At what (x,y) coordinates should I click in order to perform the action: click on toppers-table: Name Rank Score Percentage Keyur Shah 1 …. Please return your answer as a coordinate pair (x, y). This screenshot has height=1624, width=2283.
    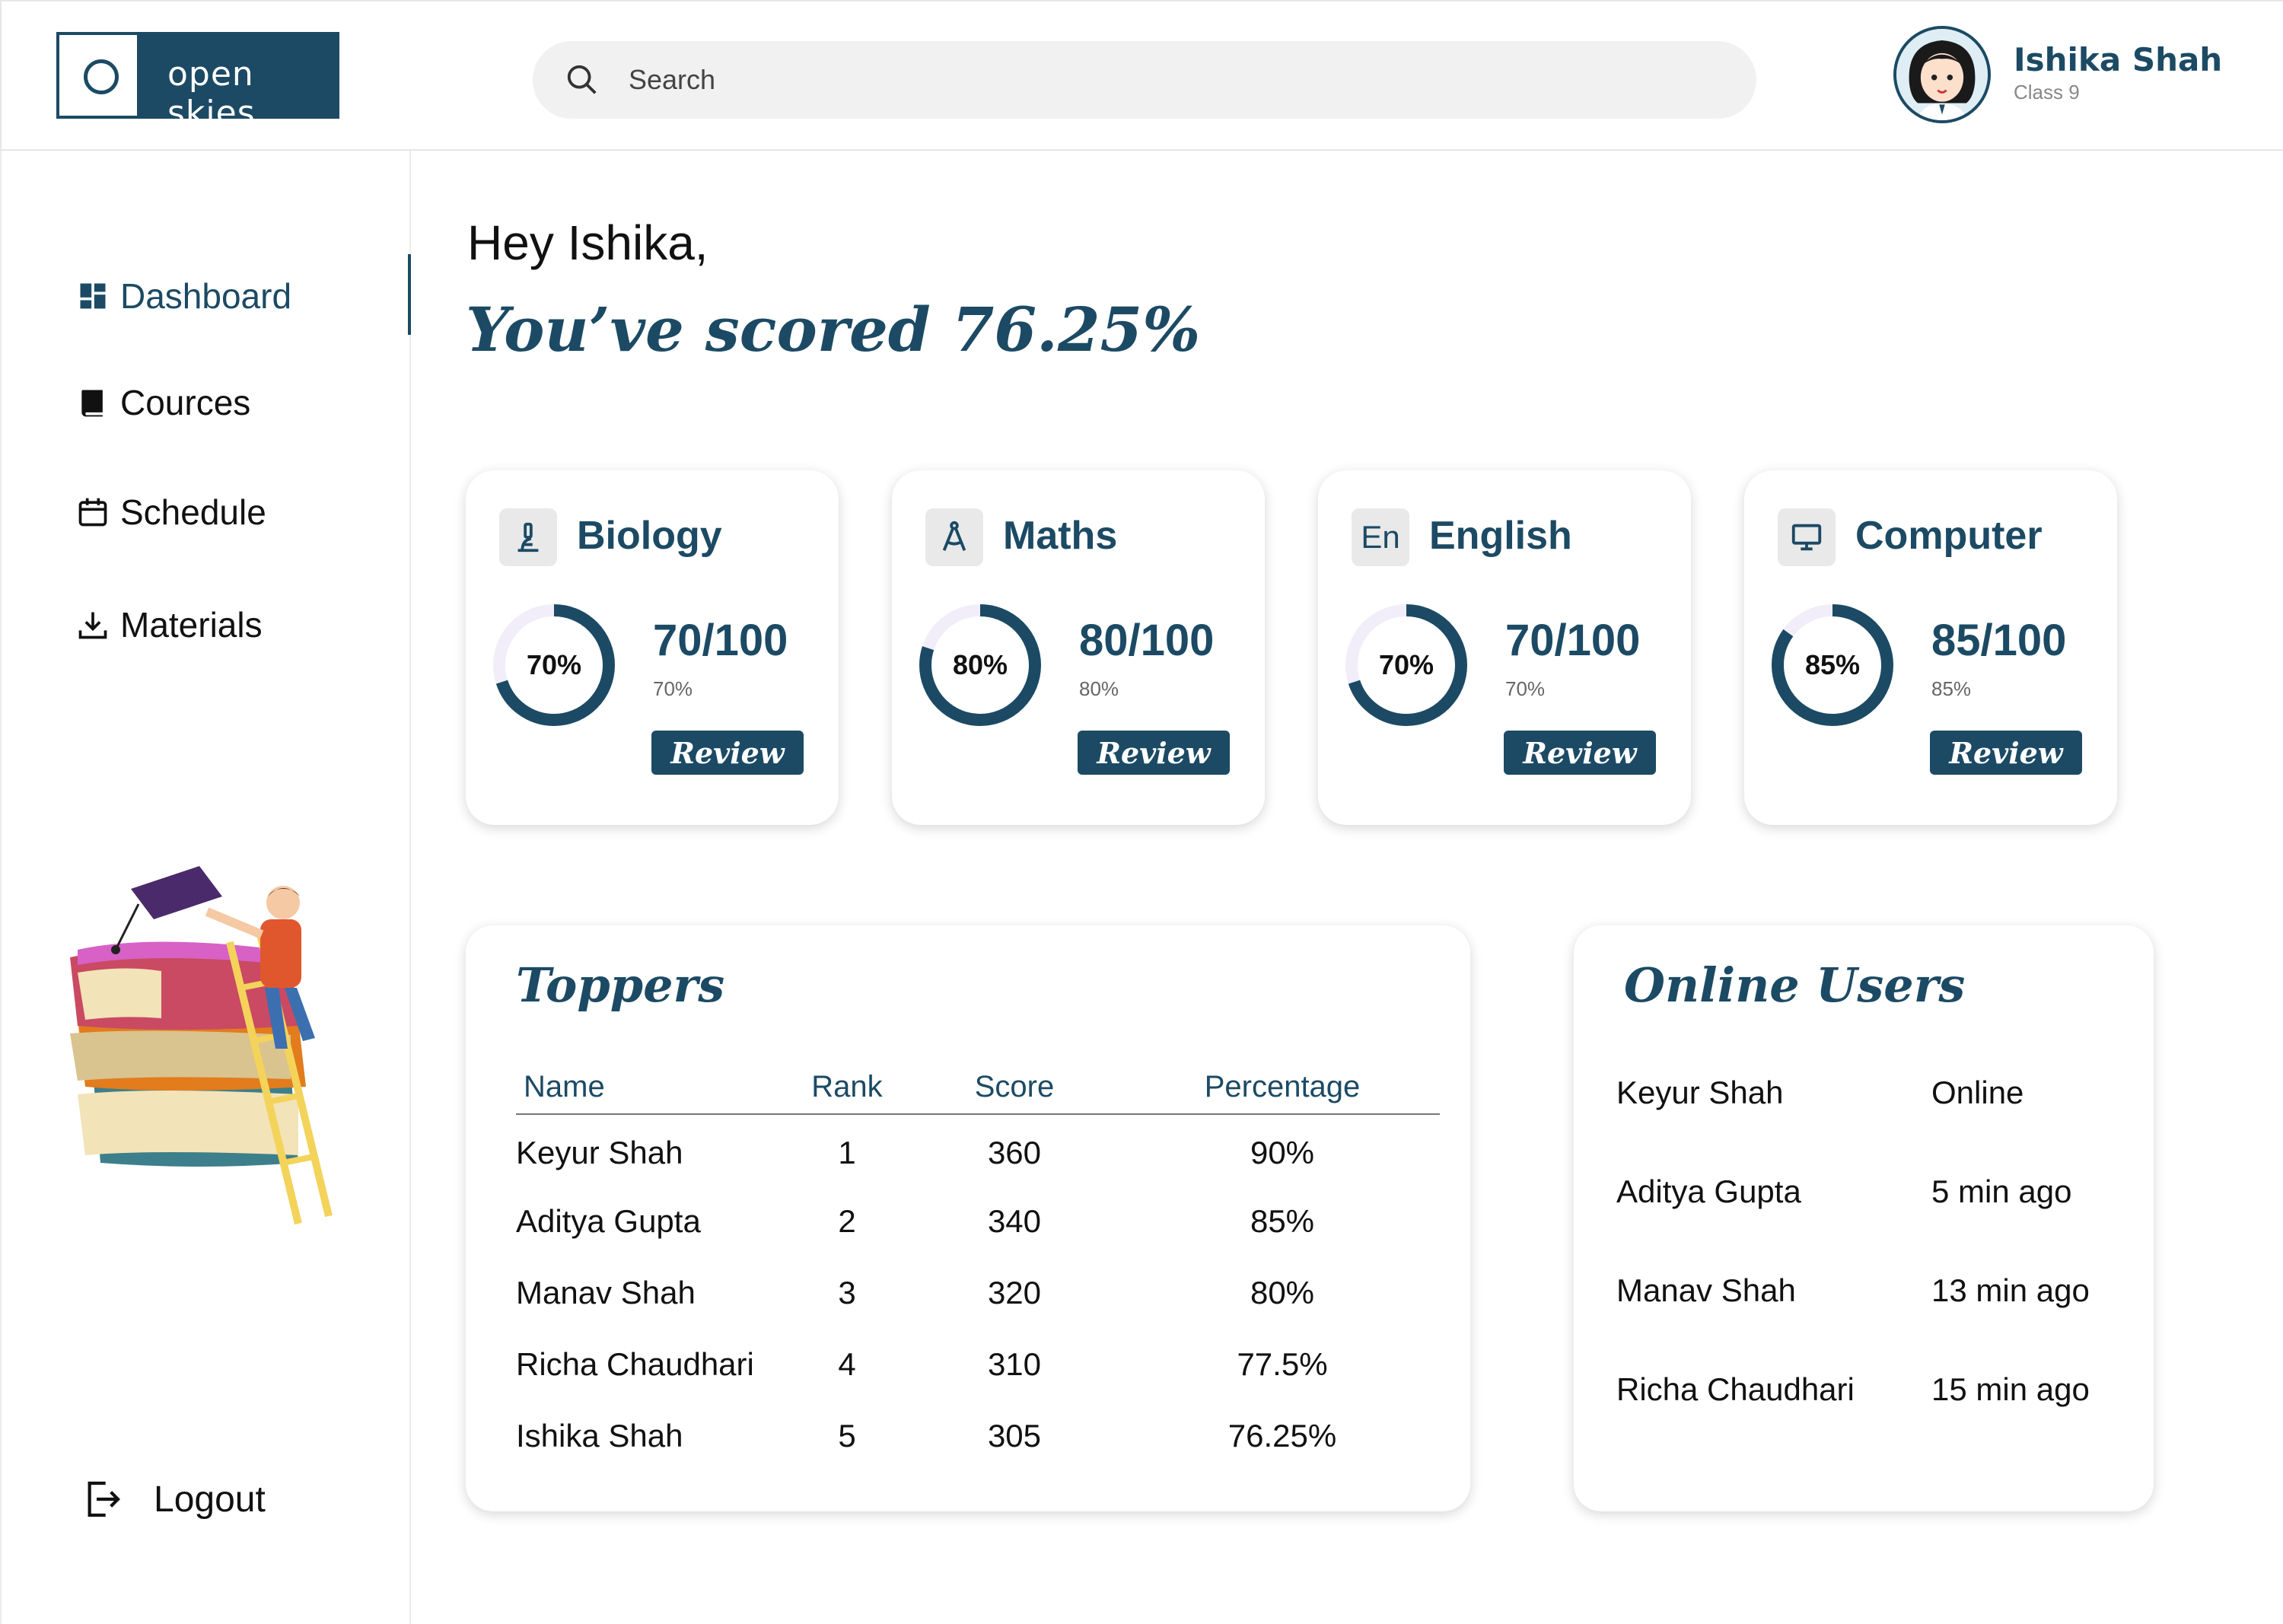
    Looking at the image, I should click on (978, 1266).